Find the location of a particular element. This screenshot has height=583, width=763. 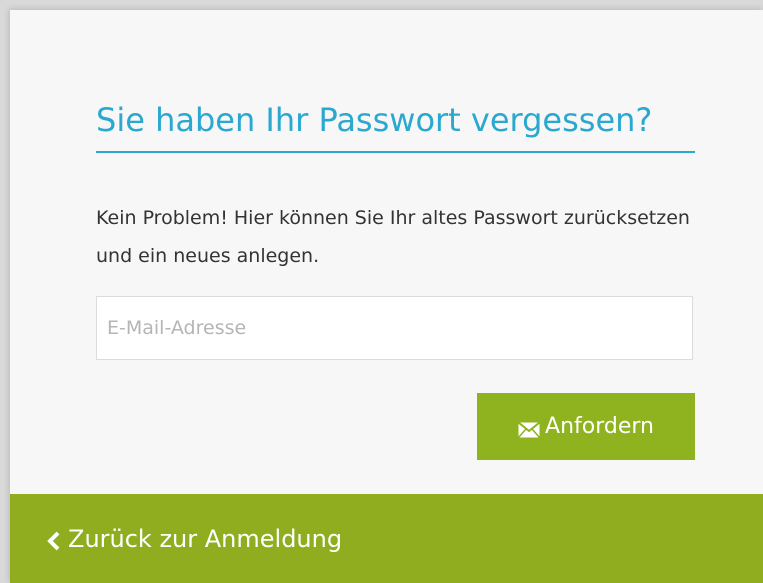

request-button-label: Anfordern is located at coordinates (599, 426).